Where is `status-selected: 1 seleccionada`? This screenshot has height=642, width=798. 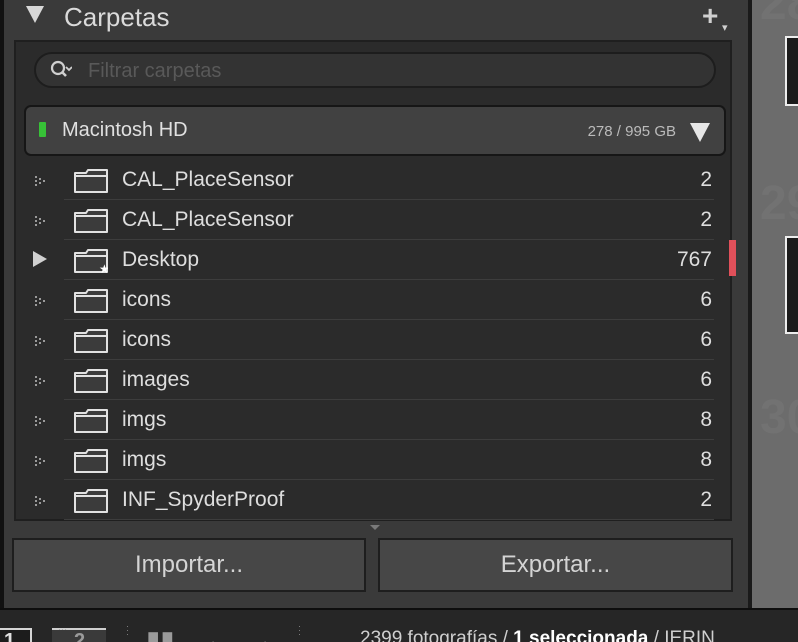
status-selected: 1 seleccionada is located at coordinates (581, 635).